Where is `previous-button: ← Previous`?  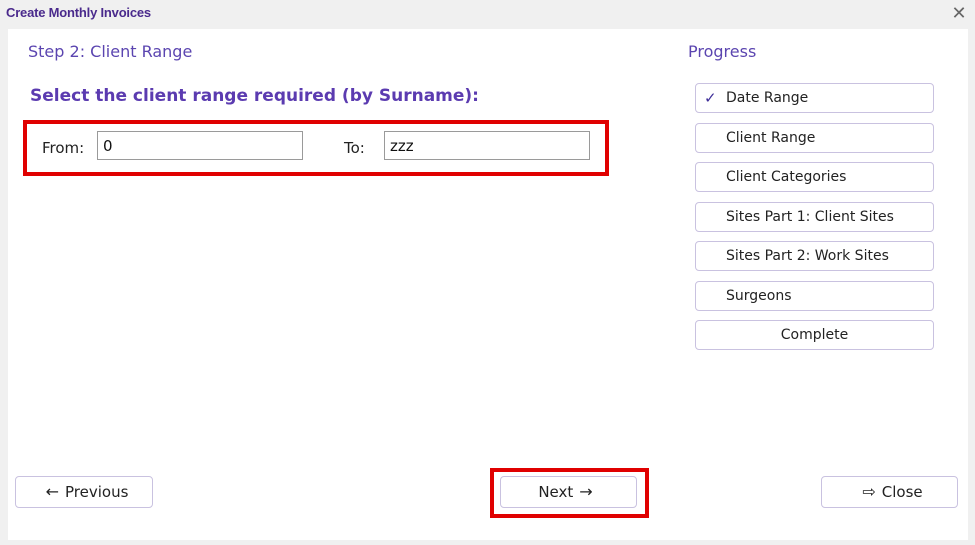
previous-button: ← Previous is located at coordinates (84, 492).